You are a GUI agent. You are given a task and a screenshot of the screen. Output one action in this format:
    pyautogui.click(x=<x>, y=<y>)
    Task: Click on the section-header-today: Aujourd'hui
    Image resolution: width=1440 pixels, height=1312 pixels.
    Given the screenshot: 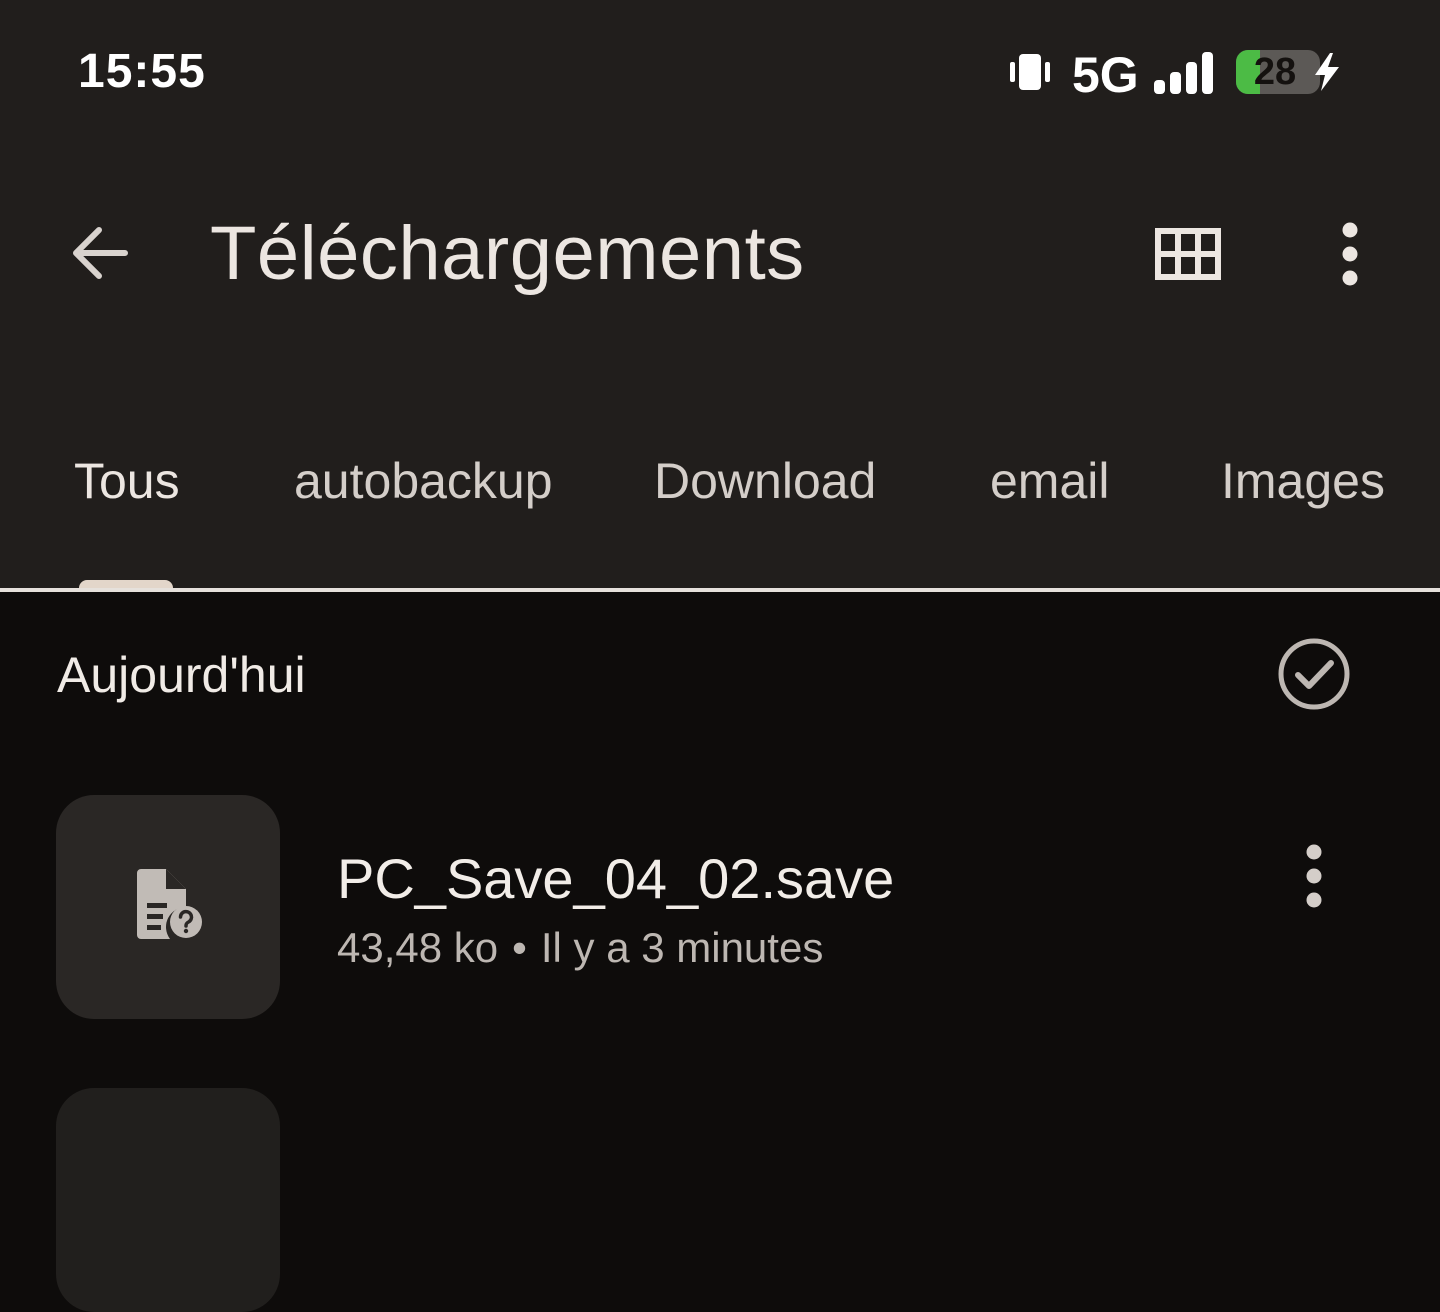 What is the action you would take?
    pyautogui.click(x=181, y=675)
    